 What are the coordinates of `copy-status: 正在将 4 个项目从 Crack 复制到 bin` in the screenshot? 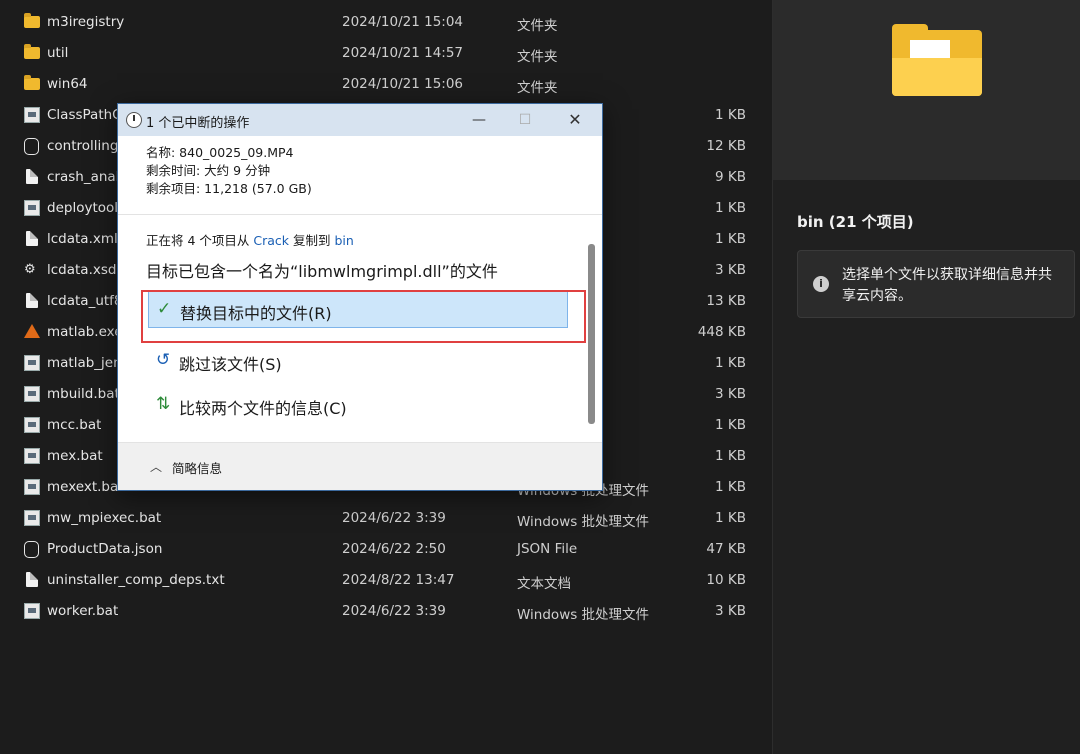 It's located at (250, 239).